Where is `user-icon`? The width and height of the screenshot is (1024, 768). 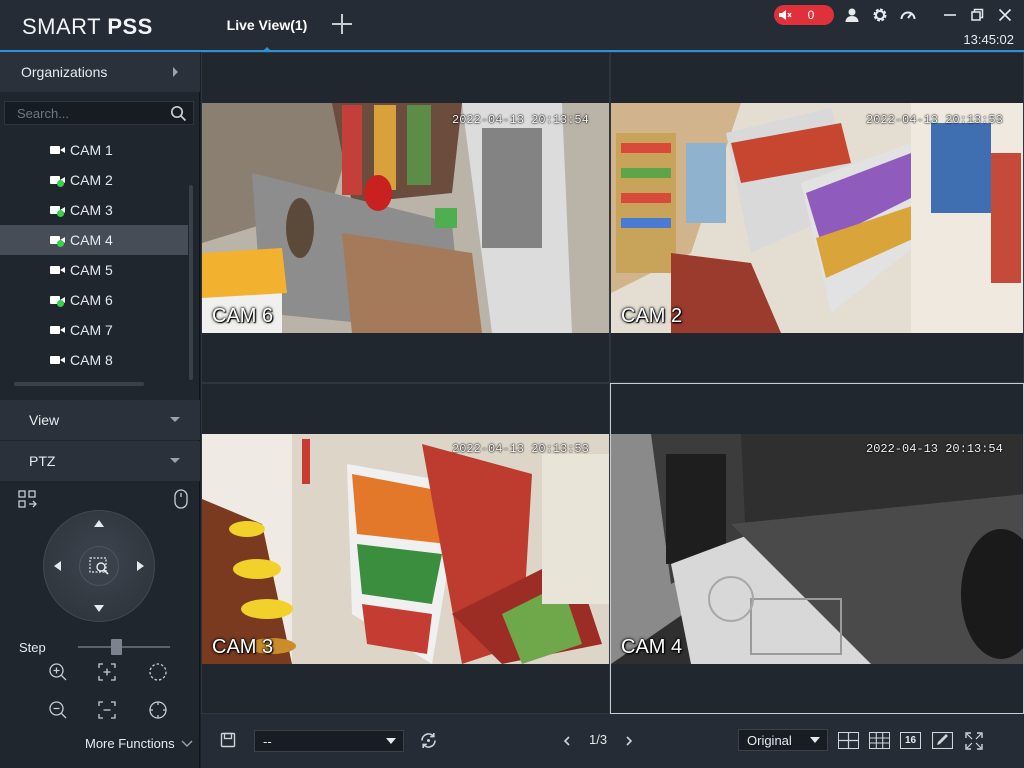 user-icon is located at coordinates (852, 15).